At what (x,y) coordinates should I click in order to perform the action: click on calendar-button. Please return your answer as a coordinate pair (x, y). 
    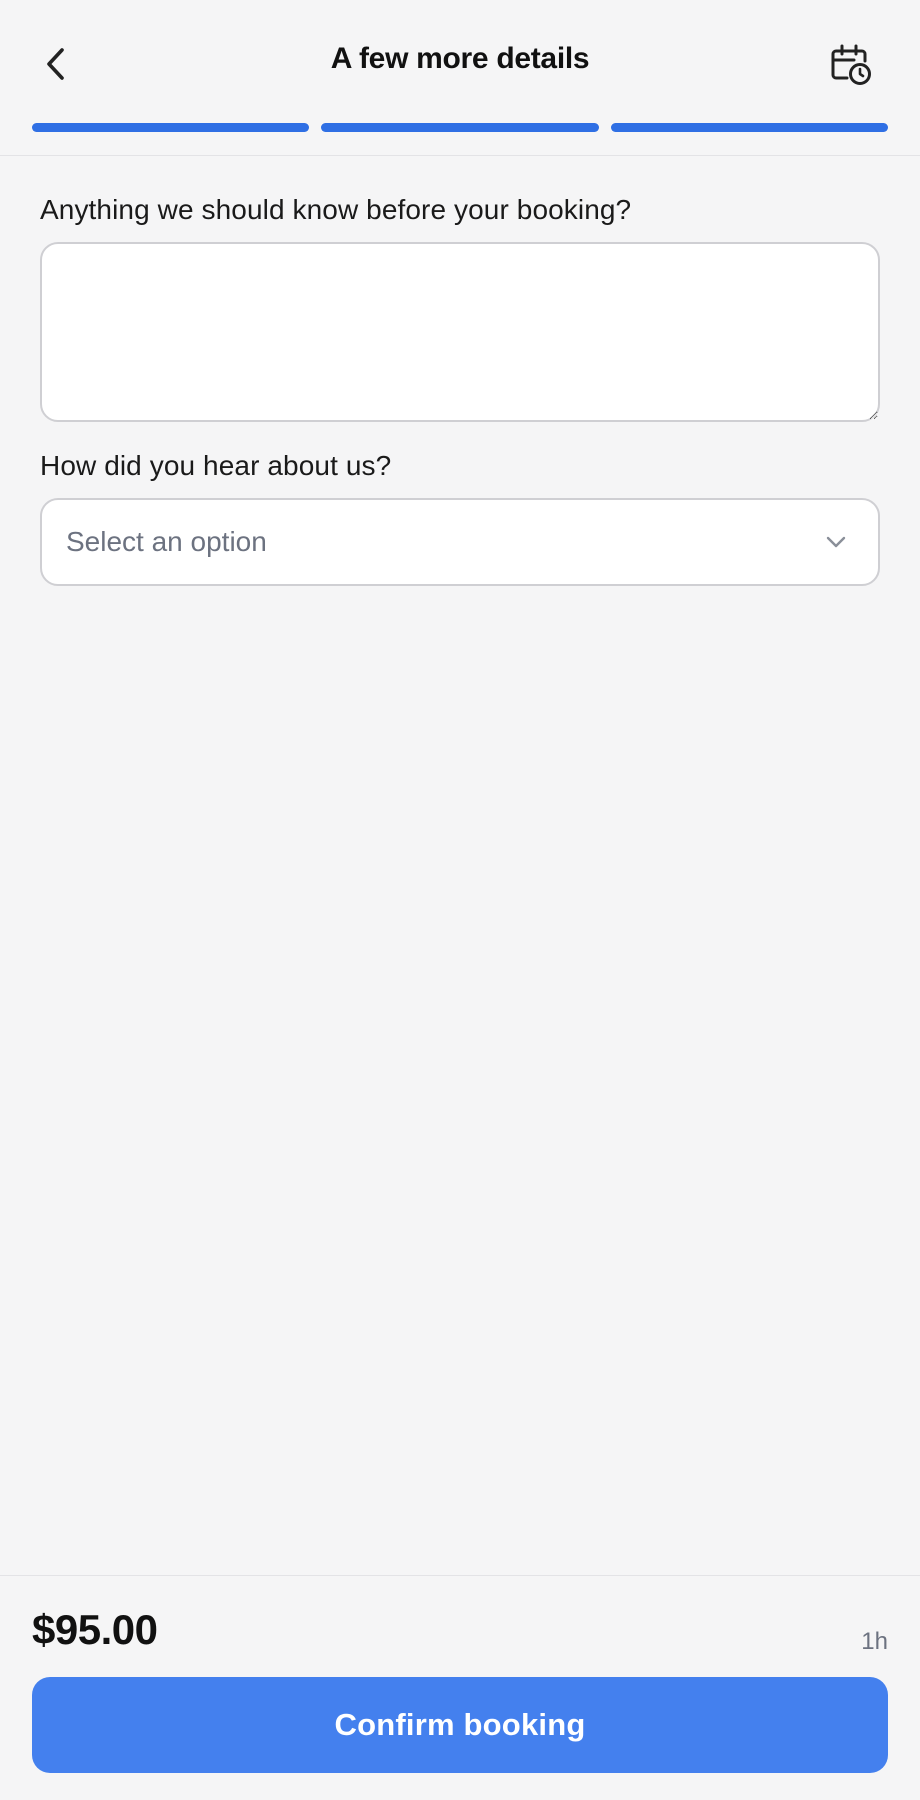
    Looking at the image, I should click on (851, 65).